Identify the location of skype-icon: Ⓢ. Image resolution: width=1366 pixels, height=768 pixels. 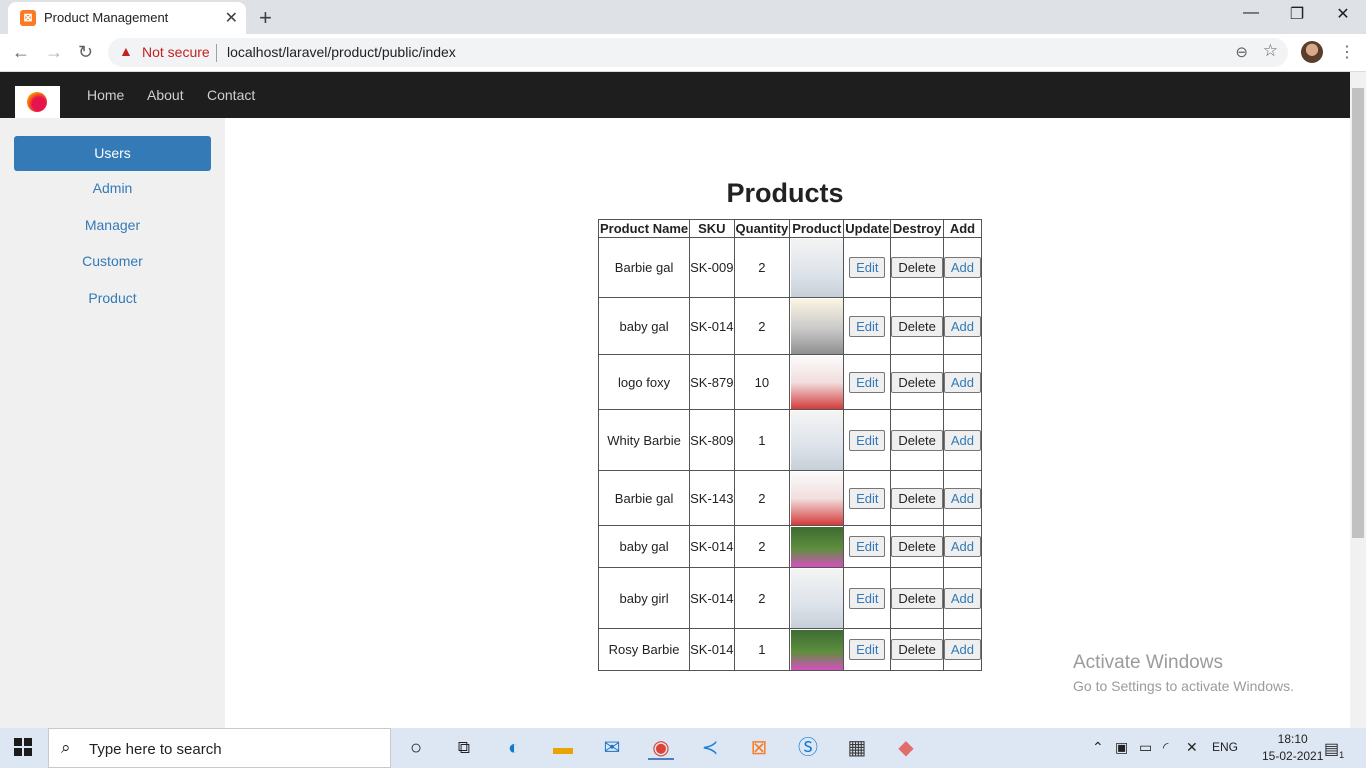
(808, 748).